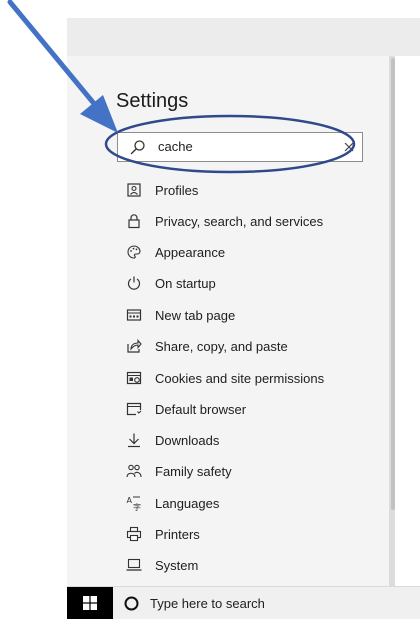 The width and height of the screenshot is (420, 619). I want to click on sidebar-item-profiles: Profiles, so click(162, 190).